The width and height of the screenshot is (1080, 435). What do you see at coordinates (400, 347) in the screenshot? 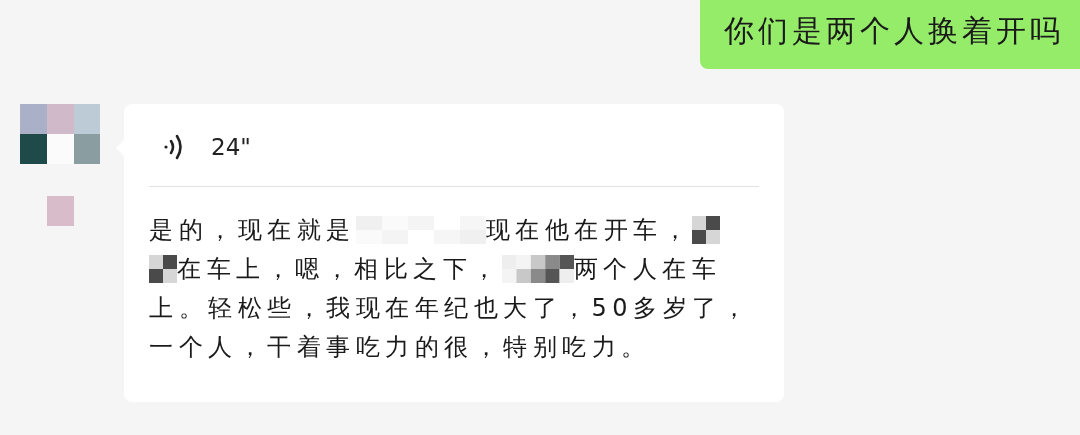
I see `transcript-text: 一个人，干着事吃力的很，特别吃力。` at bounding box center [400, 347].